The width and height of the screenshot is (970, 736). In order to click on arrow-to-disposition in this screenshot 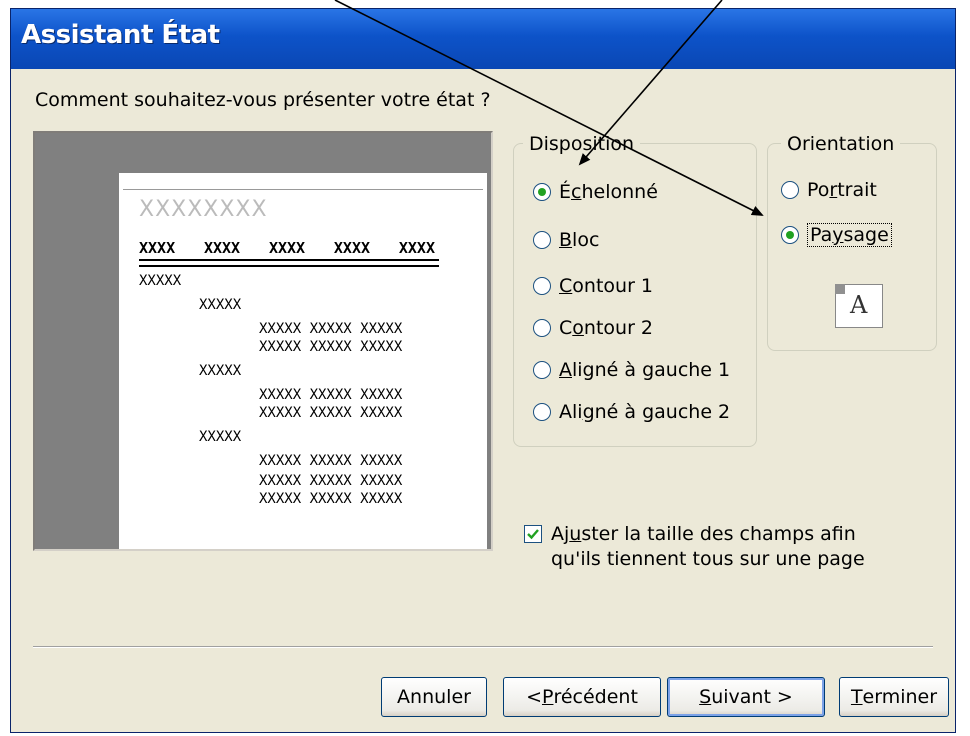, I will do `click(650, 83)`.